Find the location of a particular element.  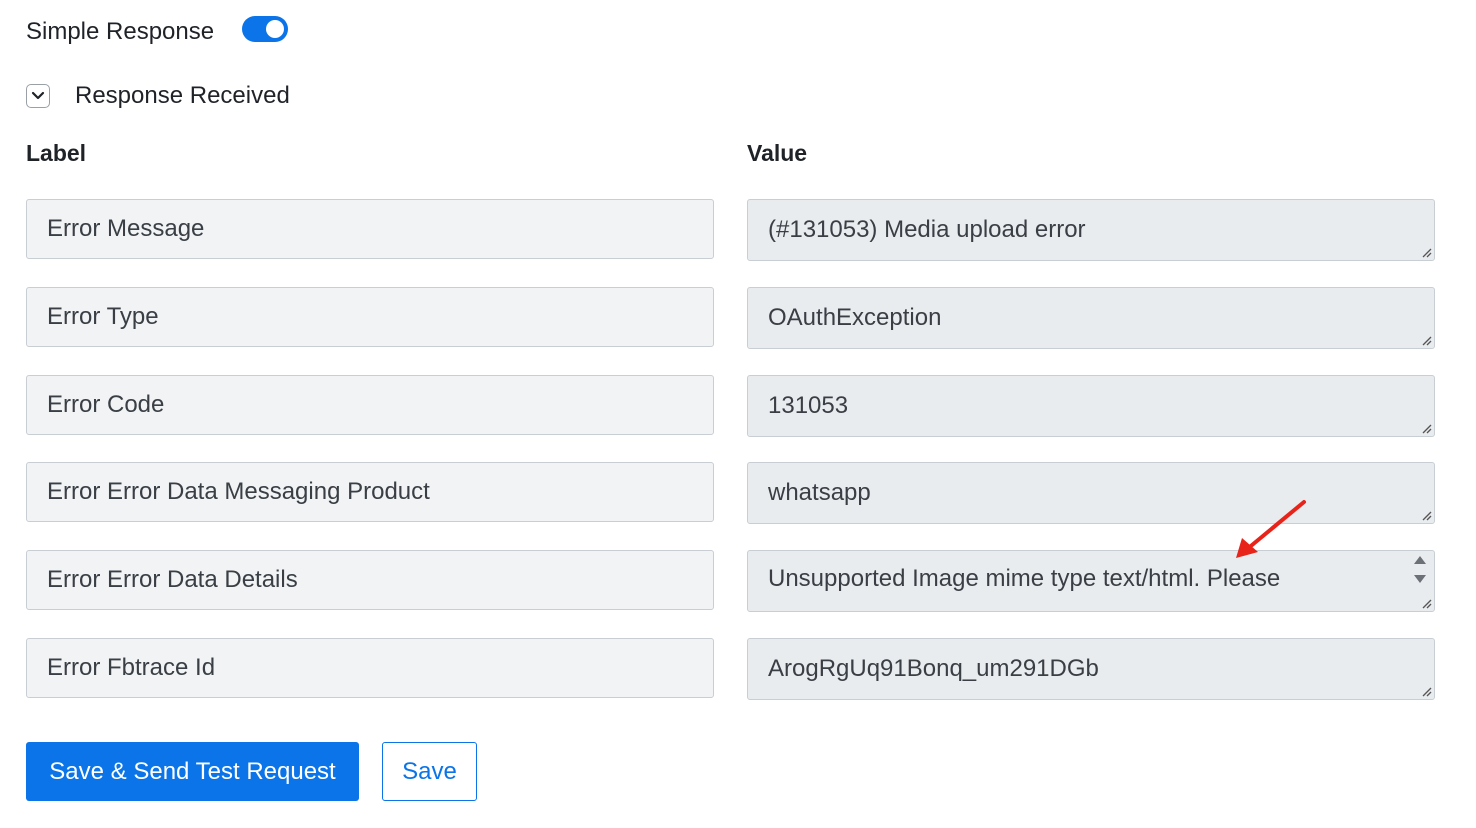

row-value-messaging-product: whatsapp is located at coordinates (1091, 493).